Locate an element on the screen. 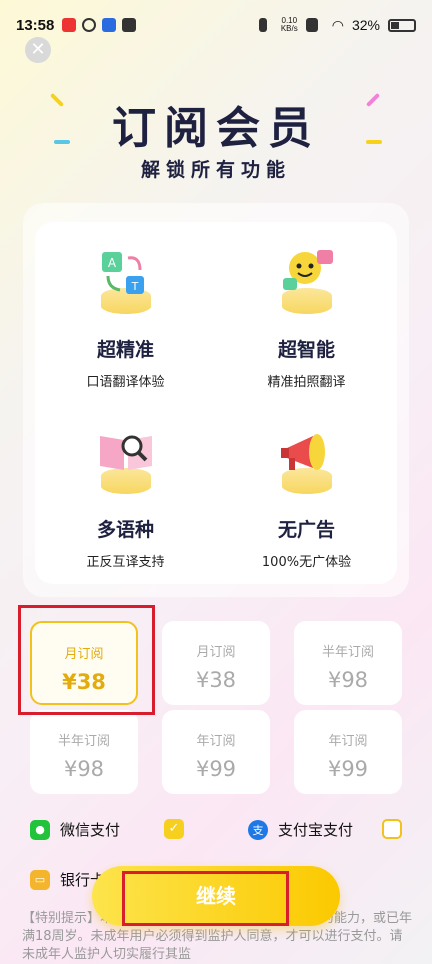 The width and height of the screenshot is (432, 964). feature-name: 无广告 is located at coordinates (306, 530).